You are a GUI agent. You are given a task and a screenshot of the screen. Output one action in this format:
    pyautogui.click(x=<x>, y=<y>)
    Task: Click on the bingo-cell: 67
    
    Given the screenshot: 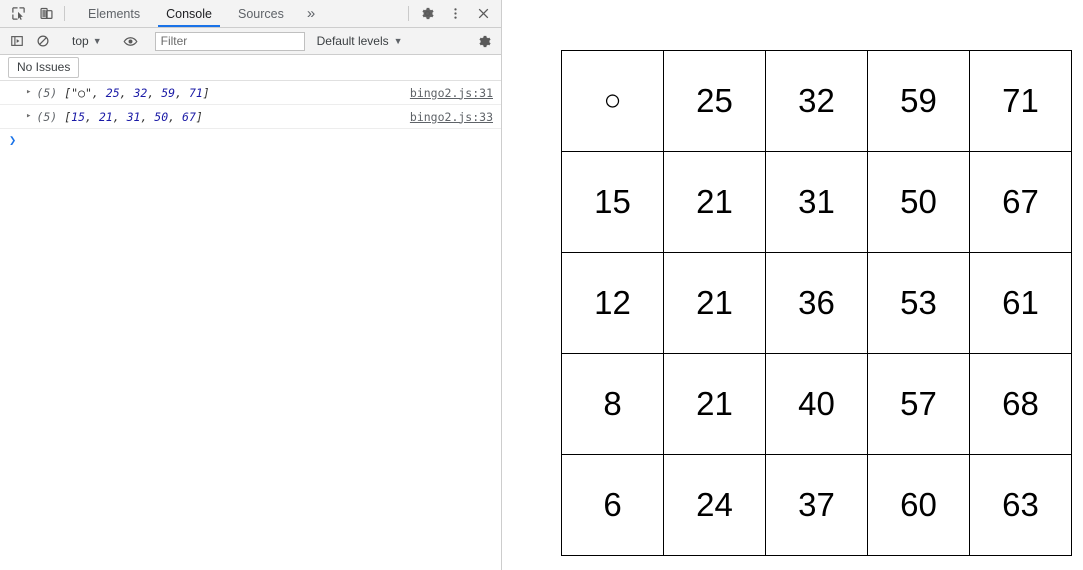 What is the action you would take?
    pyautogui.click(x=1020, y=202)
    